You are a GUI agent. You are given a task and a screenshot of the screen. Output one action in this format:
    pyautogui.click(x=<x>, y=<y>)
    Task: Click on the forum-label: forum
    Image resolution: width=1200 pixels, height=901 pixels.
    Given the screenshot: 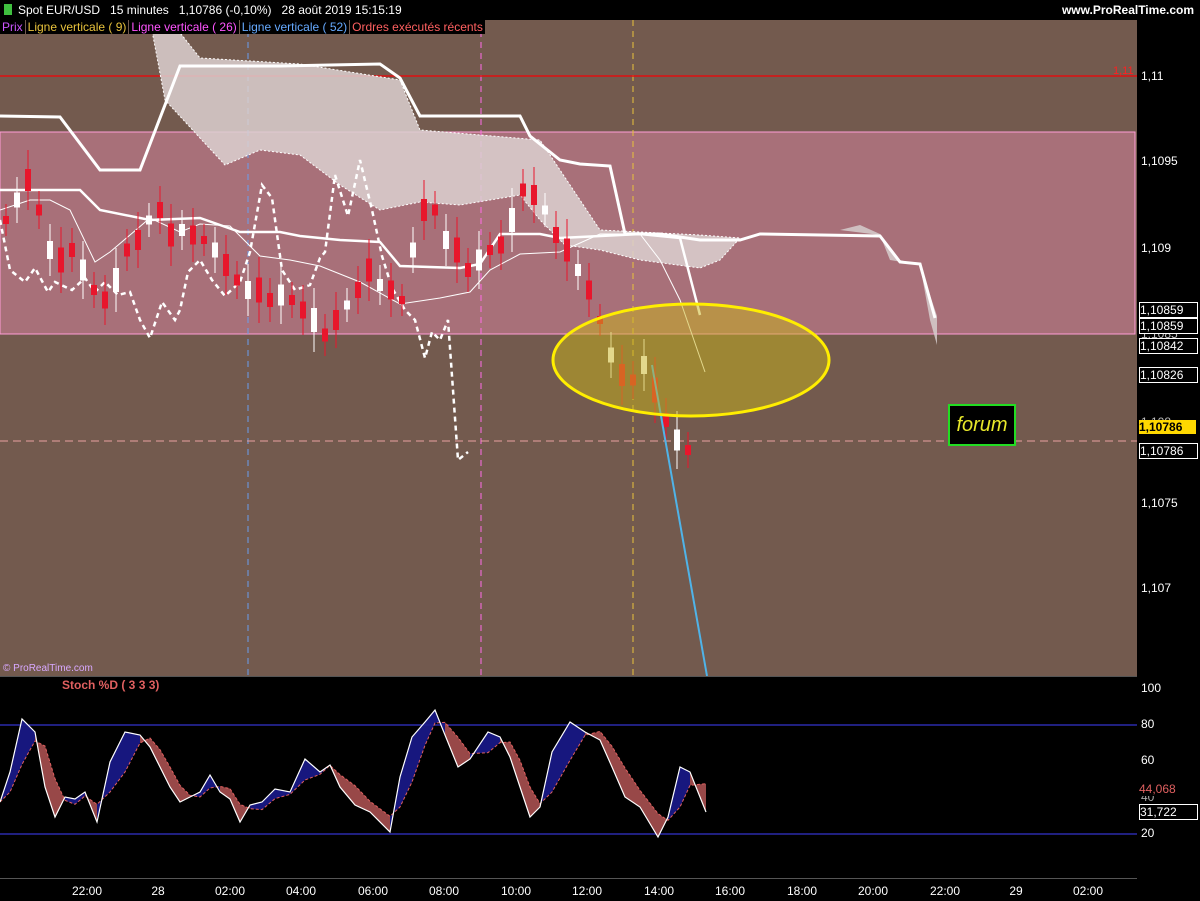 What is the action you would take?
    pyautogui.click(x=982, y=425)
    